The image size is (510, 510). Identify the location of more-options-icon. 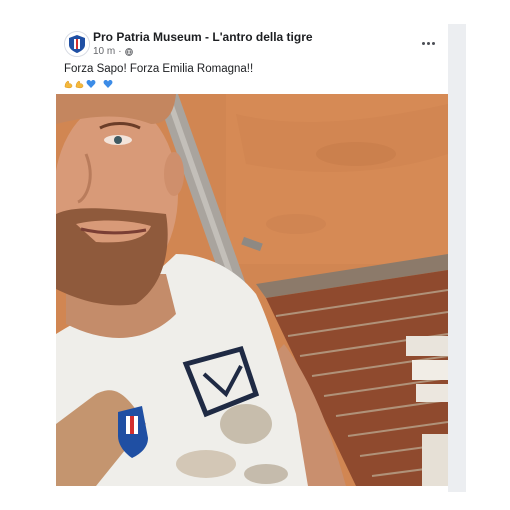
(428, 43).